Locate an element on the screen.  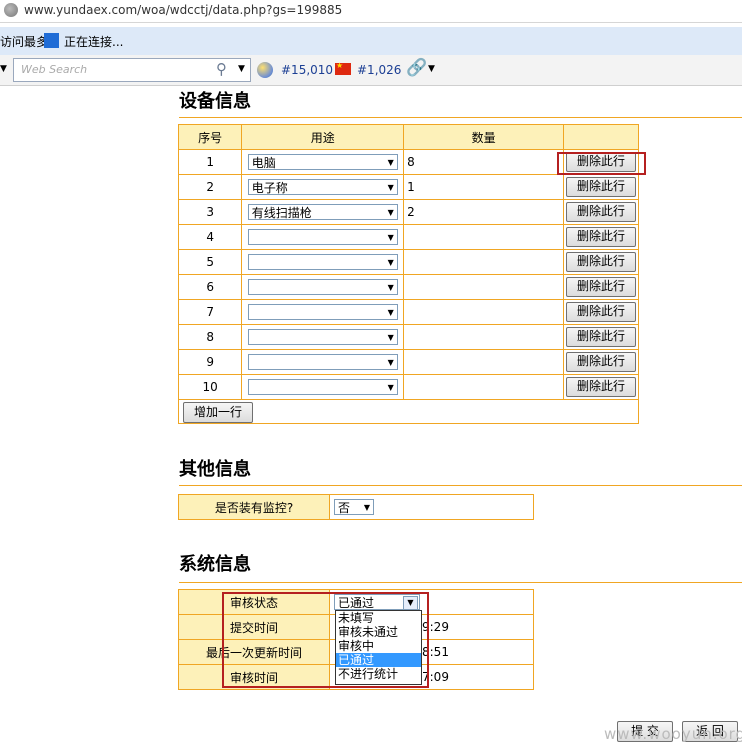
use-cell: 有线扫描枪 ▼ is located at coordinates (323, 212).